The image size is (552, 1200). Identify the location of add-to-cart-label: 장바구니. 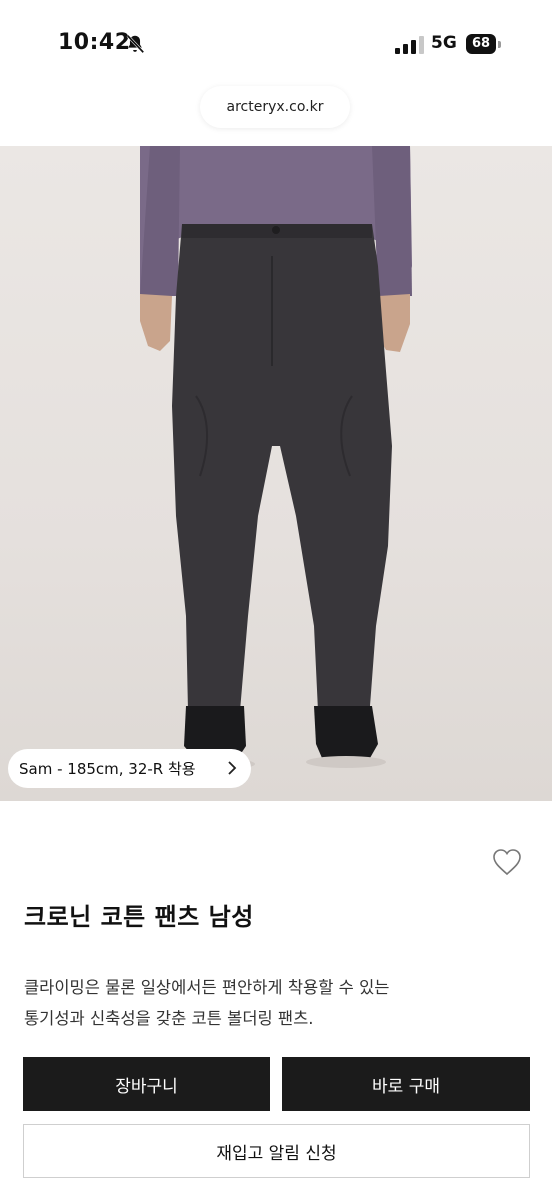
(146, 1086).